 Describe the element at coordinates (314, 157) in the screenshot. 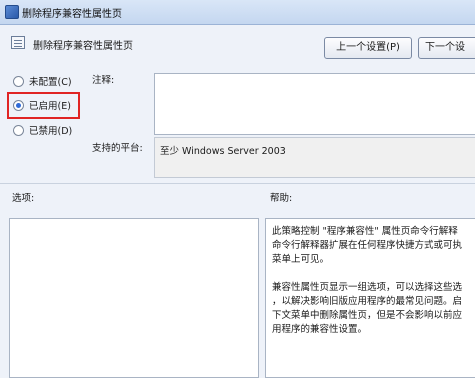

I see `supported-platform-field: 至少 Windows Server 2003` at that location.